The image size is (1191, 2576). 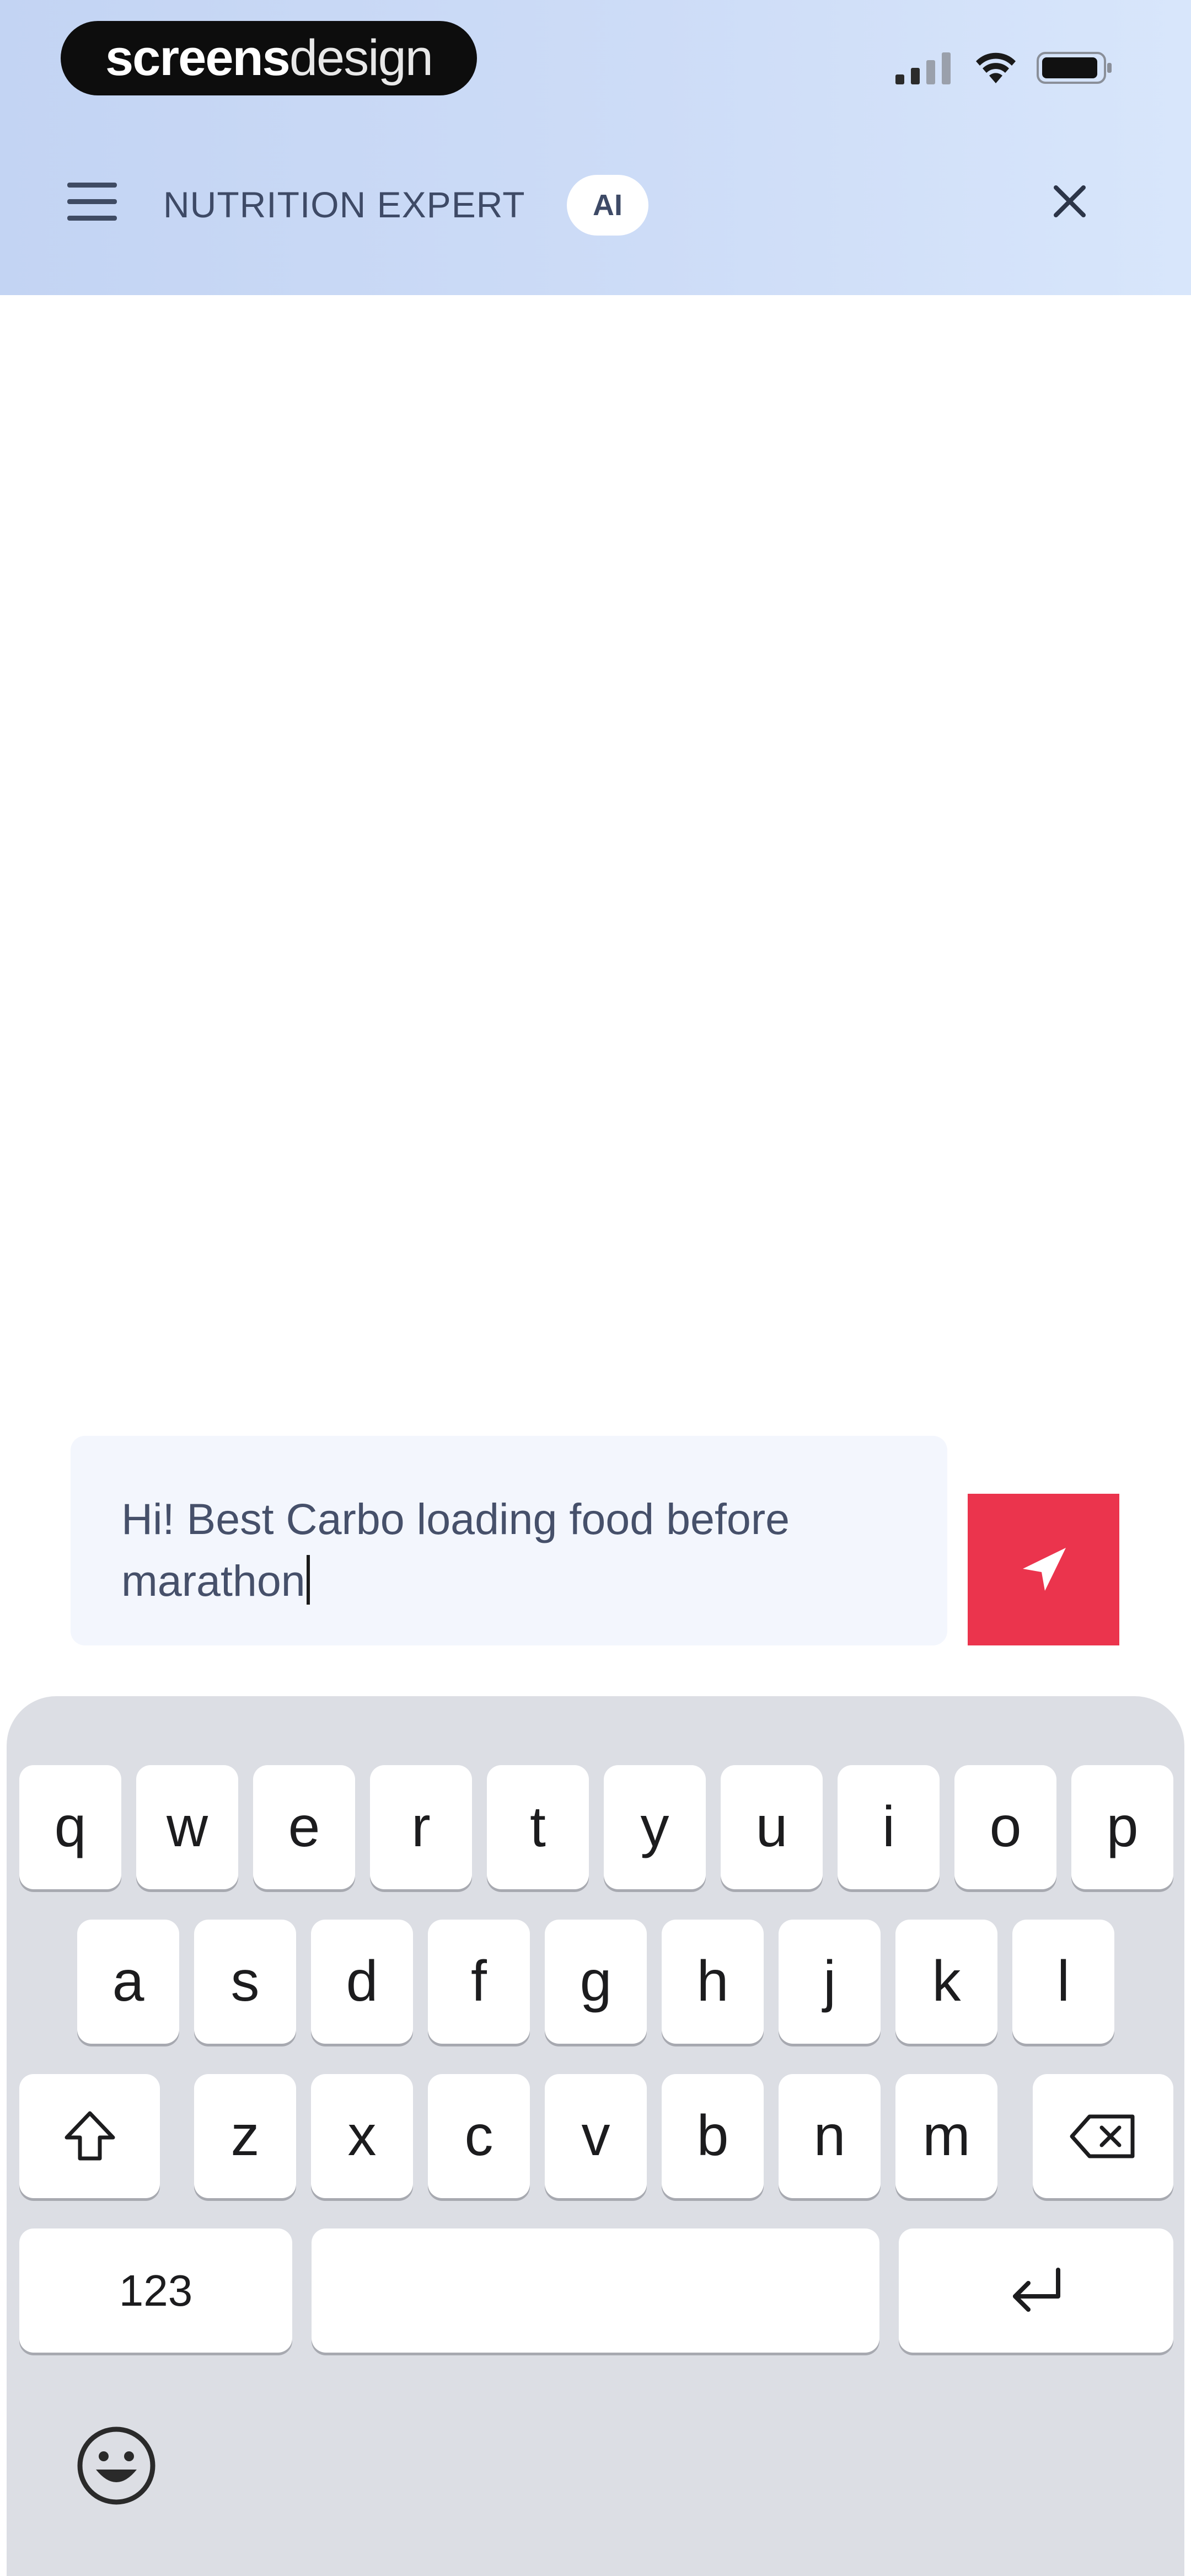 What do you see at coordinates (245, 1982) in the screenshot?
I see `key-s: s` at bounding box center [245, 1982].